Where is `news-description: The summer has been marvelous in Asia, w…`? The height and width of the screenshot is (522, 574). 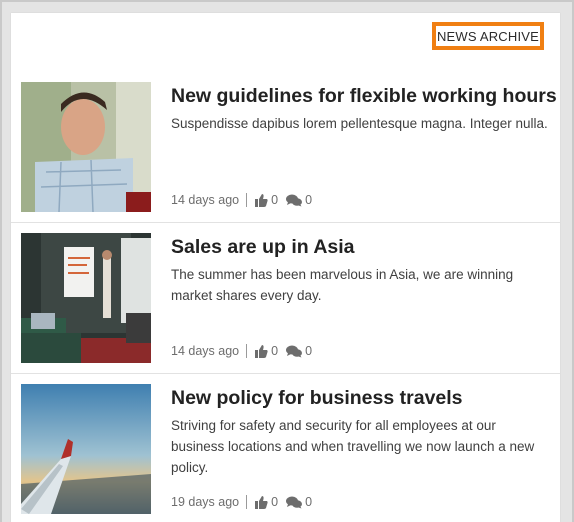
news-description: The summer has been marvelous in Asia, w… is located at coordinates (342, 285).